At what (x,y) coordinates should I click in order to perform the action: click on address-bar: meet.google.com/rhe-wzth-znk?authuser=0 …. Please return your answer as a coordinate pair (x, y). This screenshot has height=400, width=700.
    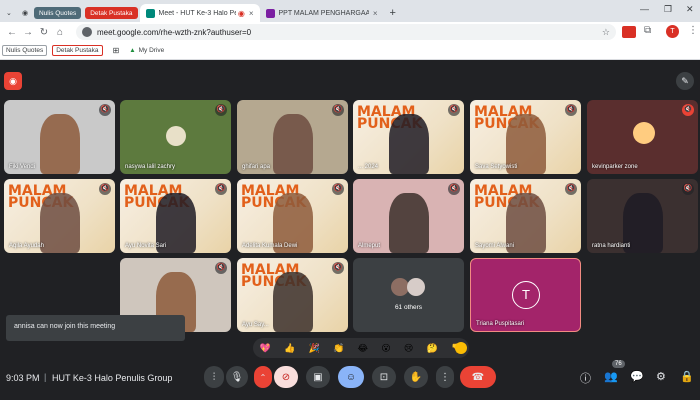
    Looking at the image, I should click on (346, 32).